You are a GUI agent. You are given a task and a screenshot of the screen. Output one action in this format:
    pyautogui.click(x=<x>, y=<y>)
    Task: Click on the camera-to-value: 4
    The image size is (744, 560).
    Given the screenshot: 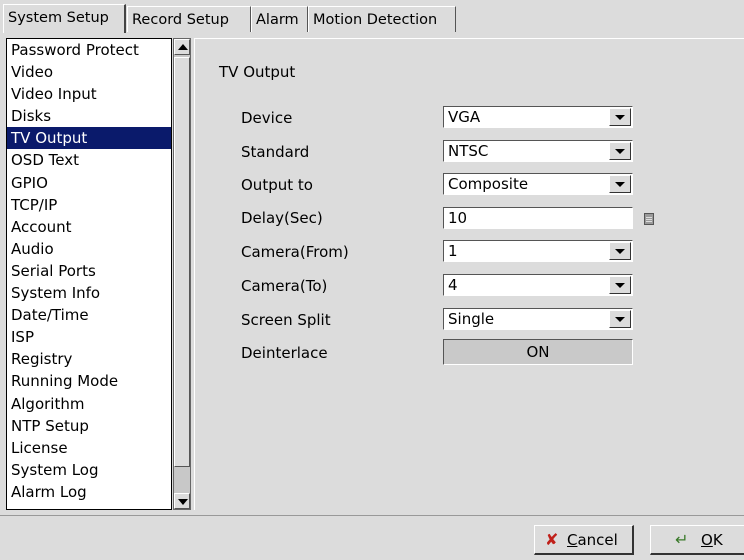 What is the action you would take?
    pyautogui.click(x=453, y=285)
    